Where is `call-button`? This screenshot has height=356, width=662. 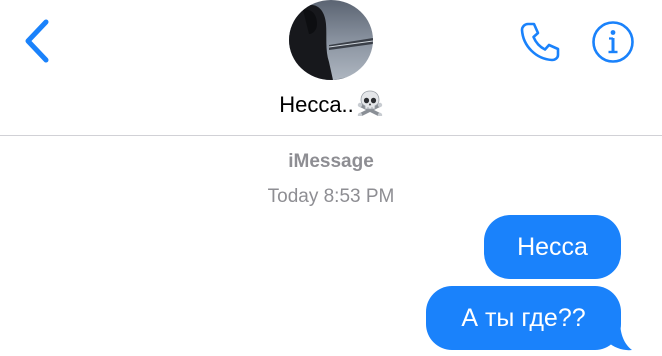
call-button is located at coordinates (540, 42).